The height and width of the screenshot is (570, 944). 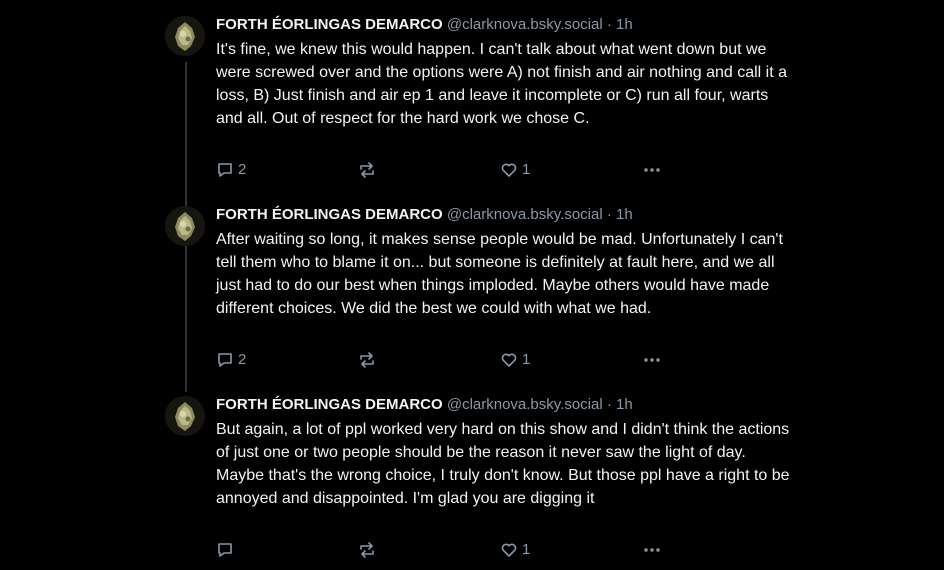 What do you see at coordinates (446, 551) in the screenshot?
I see `post-actions: 1` at bounding box center [446, 551].